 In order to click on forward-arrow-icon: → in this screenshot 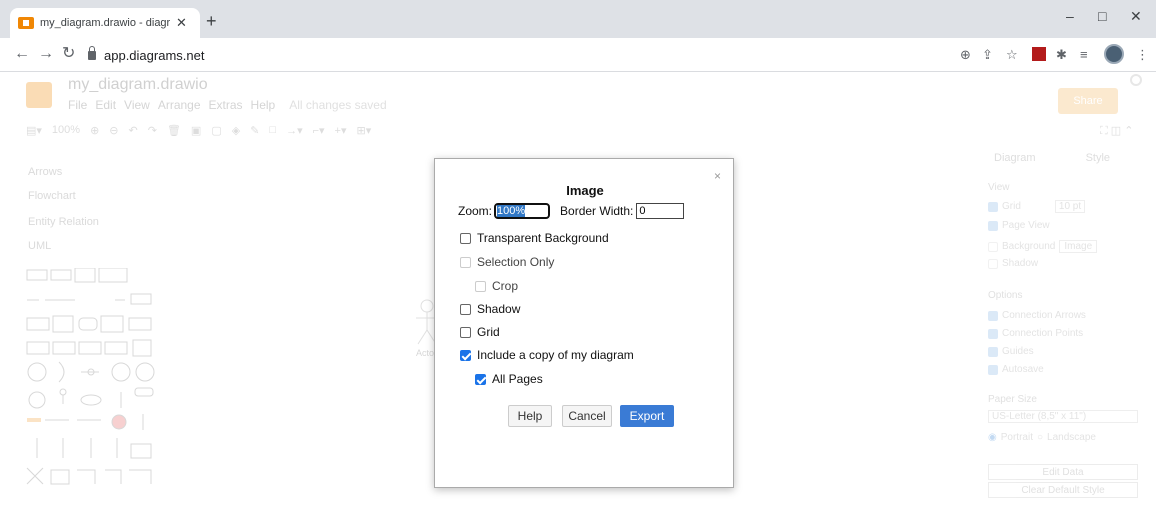, I will do `click(46, 54)`.